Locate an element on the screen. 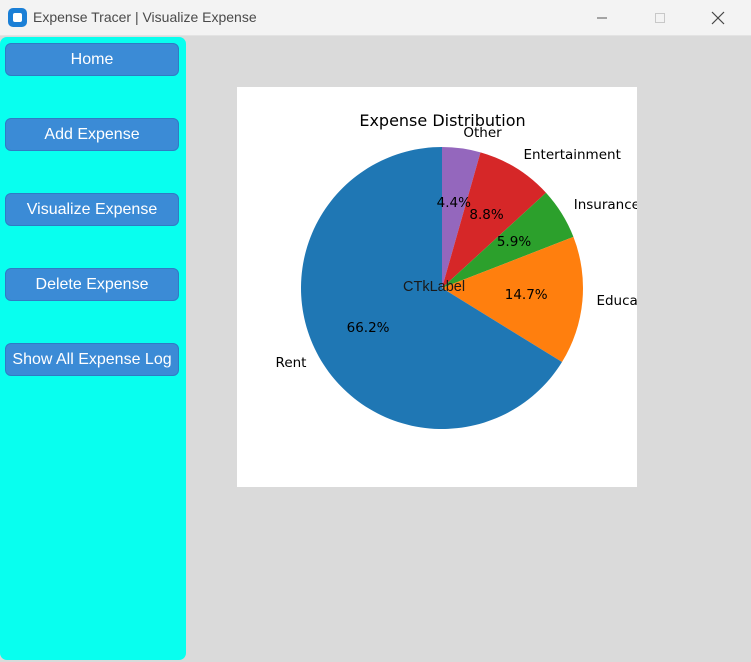 The width and height of the screenshot is (751, 662). close-button is located at coordinates (718, 18).